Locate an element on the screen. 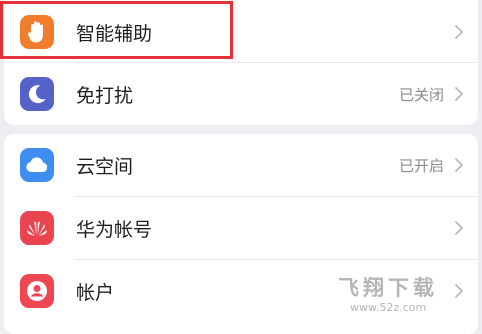 This screenshot has height=334, width=482. setting-label: 智能辅助 is located at coordinates (114, 34).